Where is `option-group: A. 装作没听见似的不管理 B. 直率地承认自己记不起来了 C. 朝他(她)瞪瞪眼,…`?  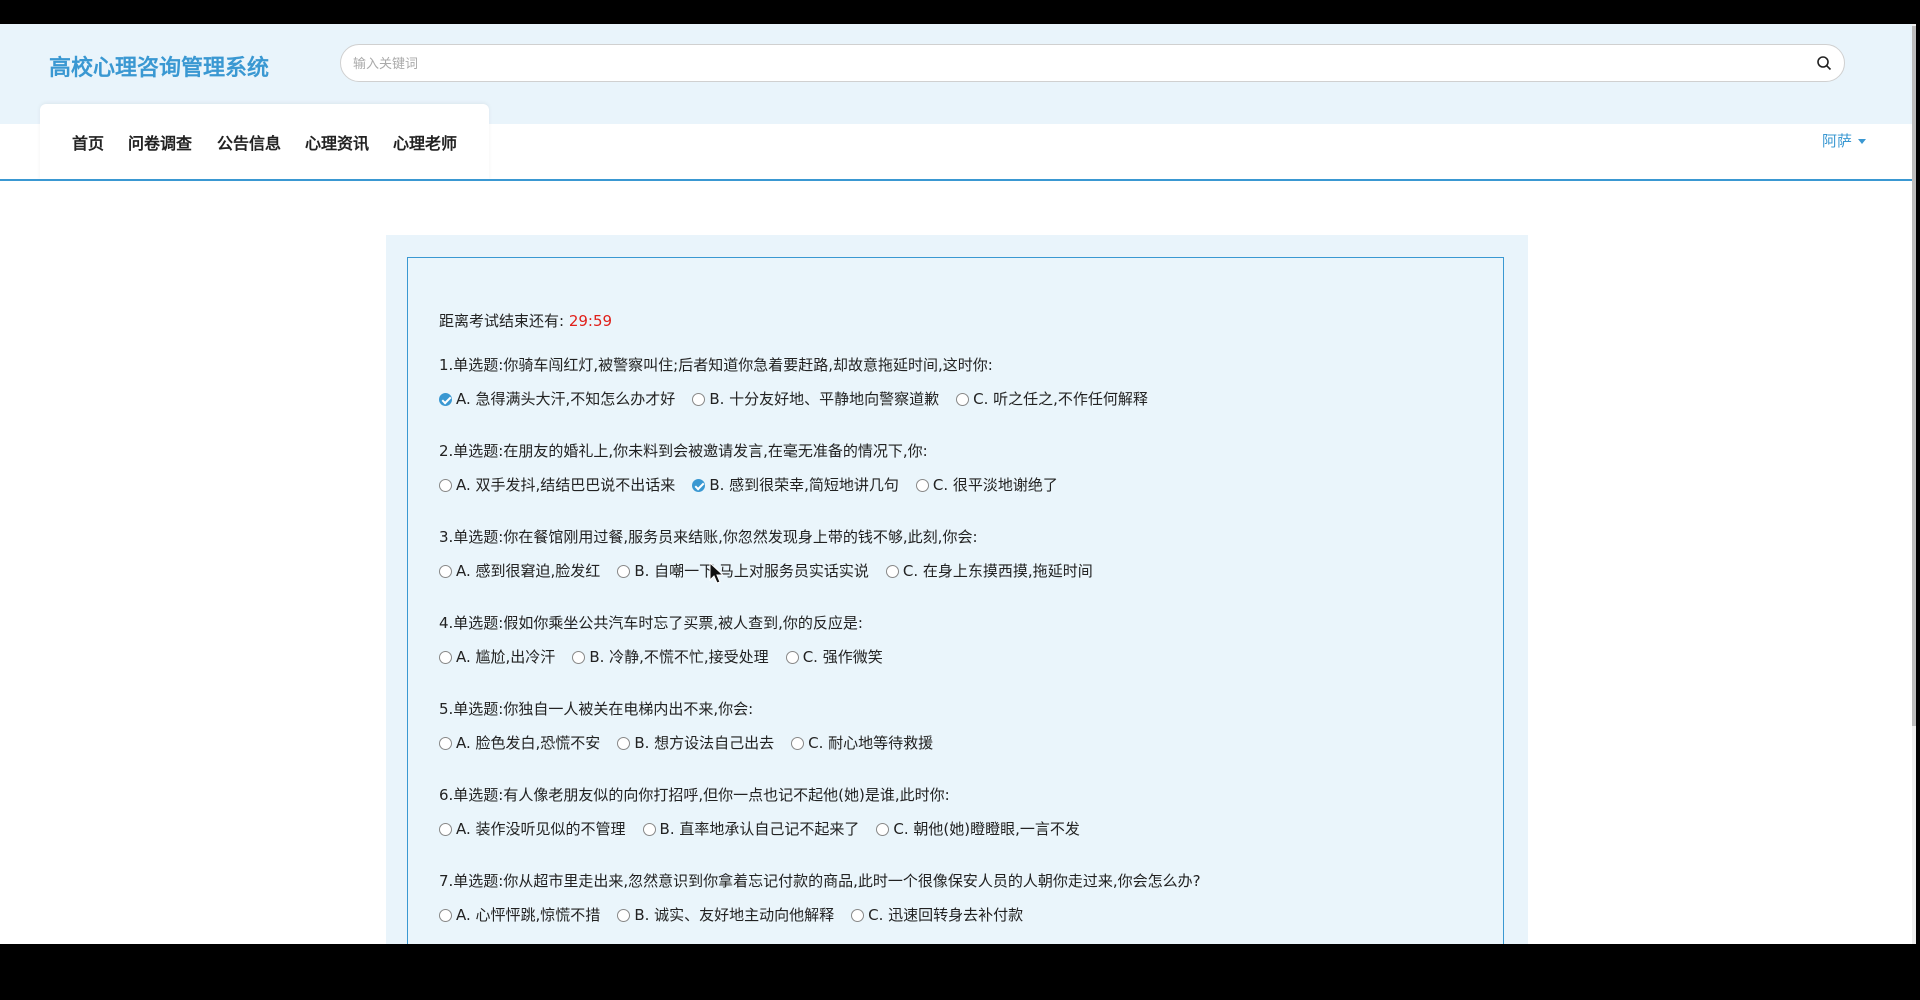 option-group: A. 装作没听见似的不管理 B. 直率地承认自己记不起来了 C. 朝他(她)瞪瞪眼,… is located at coordinates (768, 828).